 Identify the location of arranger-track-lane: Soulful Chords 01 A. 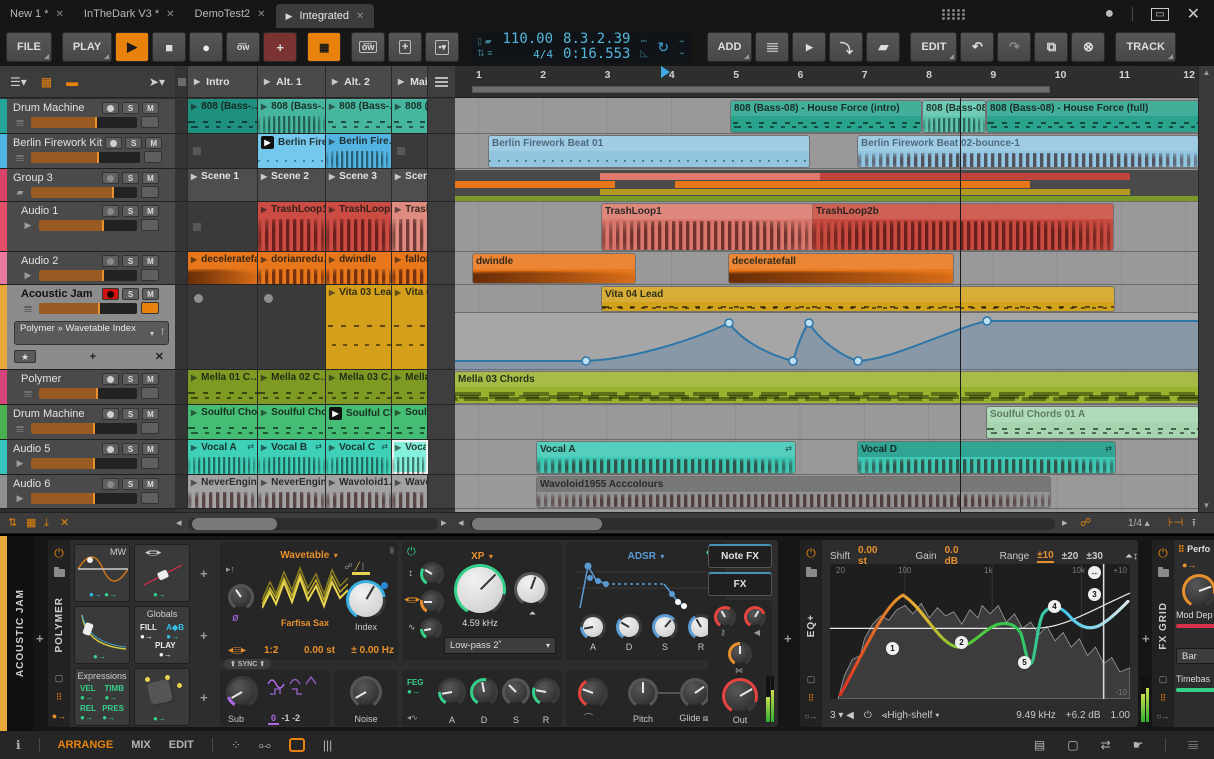
(826, 423).